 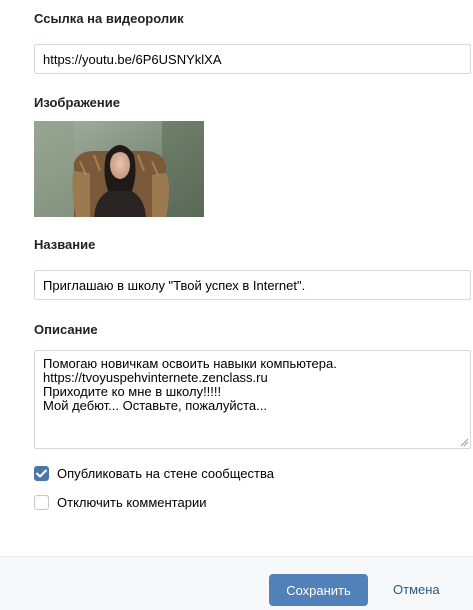 I want to click on cancel-button: Отмена, so click(x=416, y=590).